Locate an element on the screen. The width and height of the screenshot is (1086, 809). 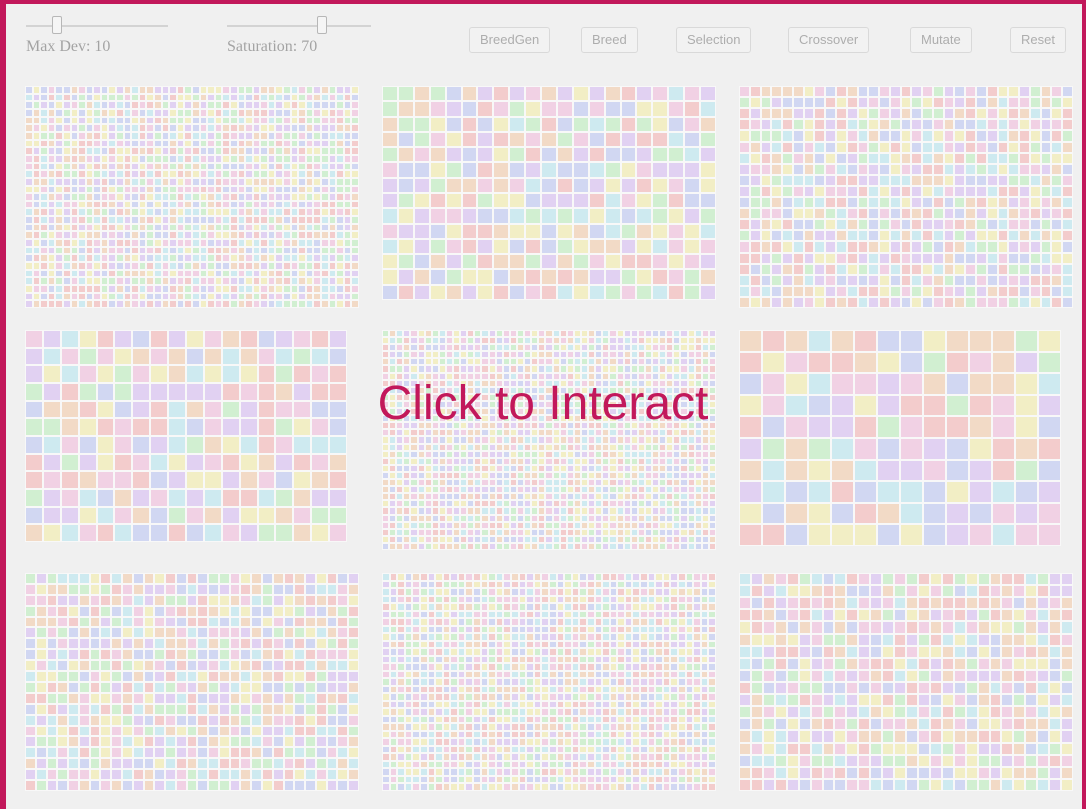
saturation-slider: Saturation: 70 is located at coordinates (299, 34).